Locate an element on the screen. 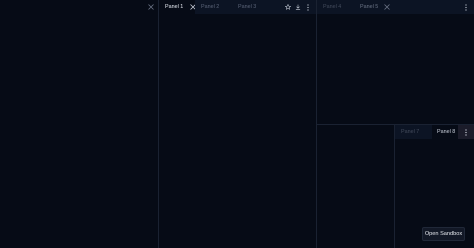 The width and height of the screenshot is (474, 248). tab-panel-8: Panel 8 is located at coordinates (445, 132).